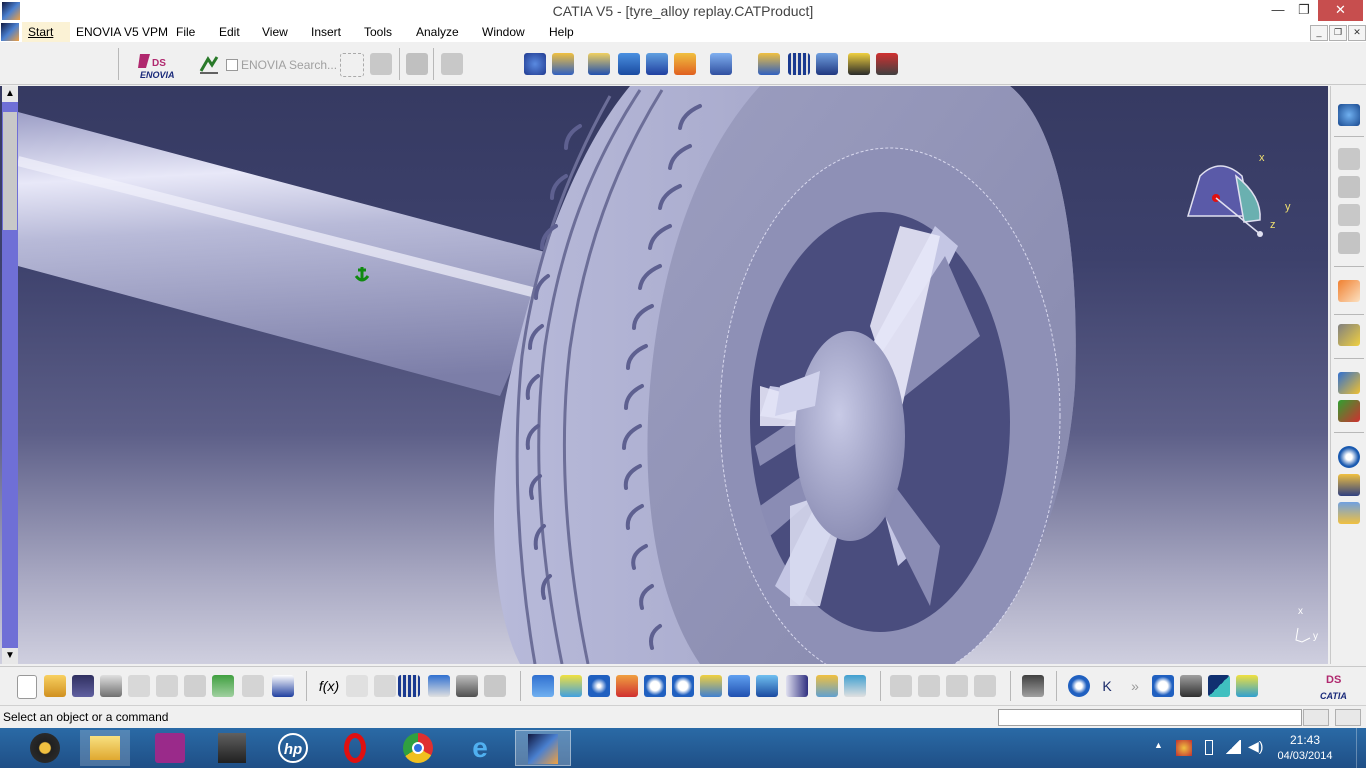 The image size is (1366, 768). I want to click on explode-icon, so click(1349, 513).